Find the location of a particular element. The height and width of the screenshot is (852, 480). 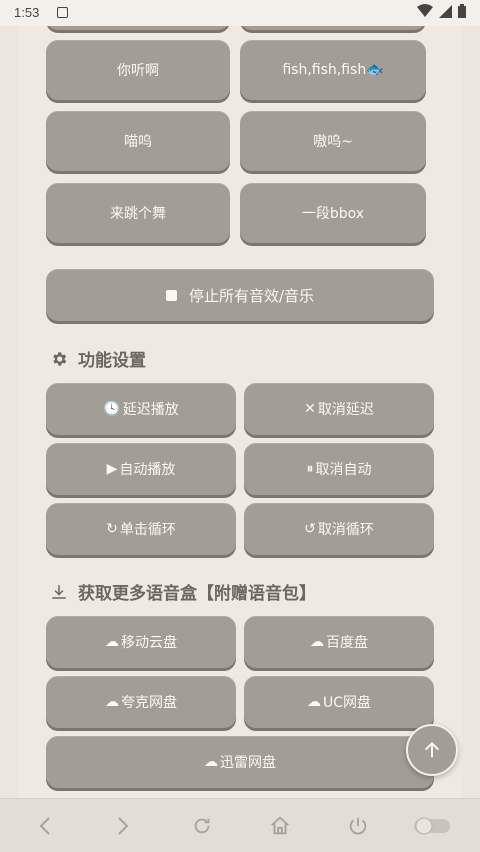

back-button is located at coordinates (45, 826).